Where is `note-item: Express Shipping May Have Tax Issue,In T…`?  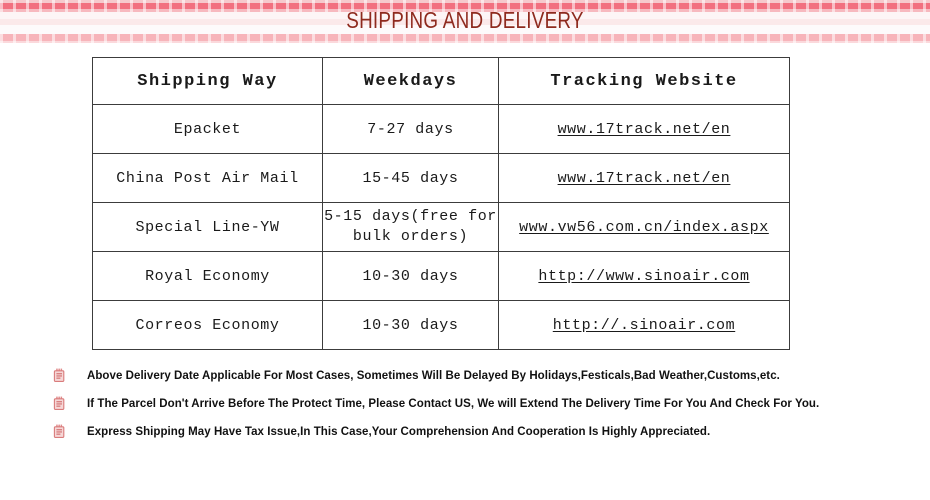 note-item: Express Shipping May Have Tax Issue,In T… is located at coordinates (482, 432).